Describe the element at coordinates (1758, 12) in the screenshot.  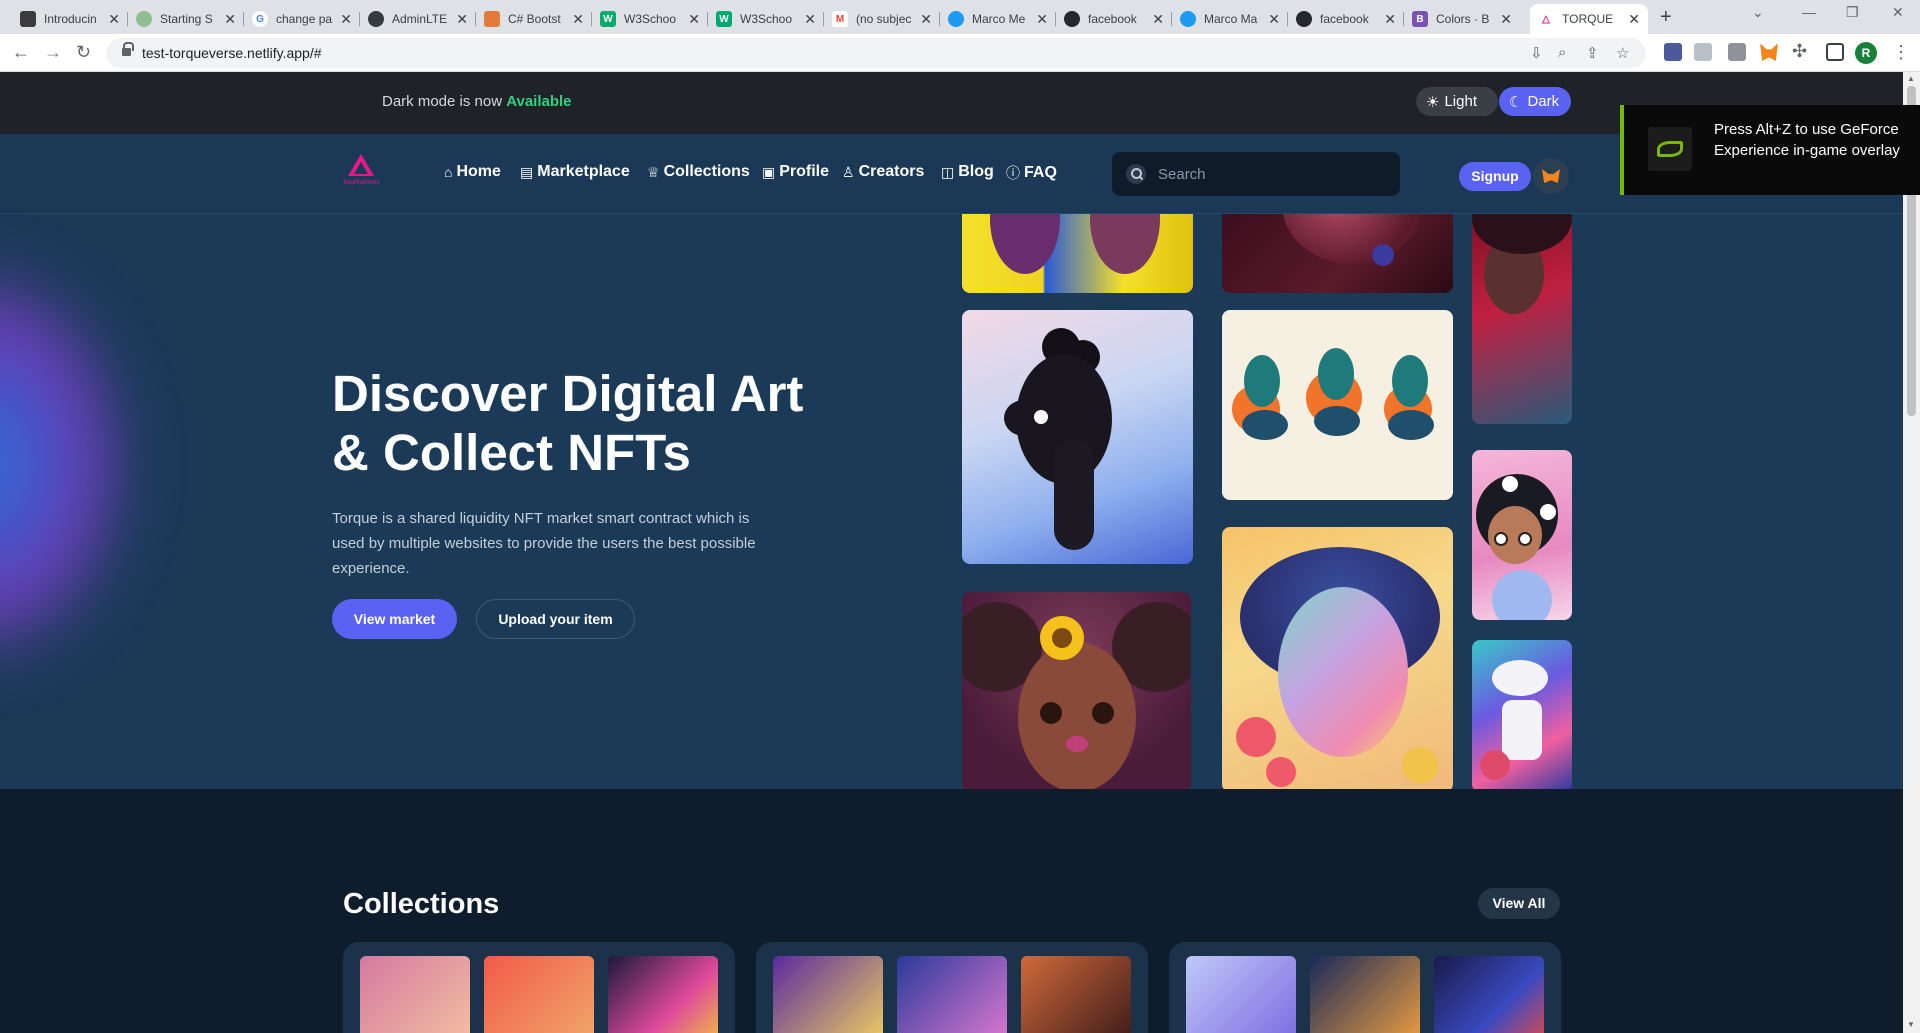
I see `tab-search-chevron-icon: ⌄` at that location.